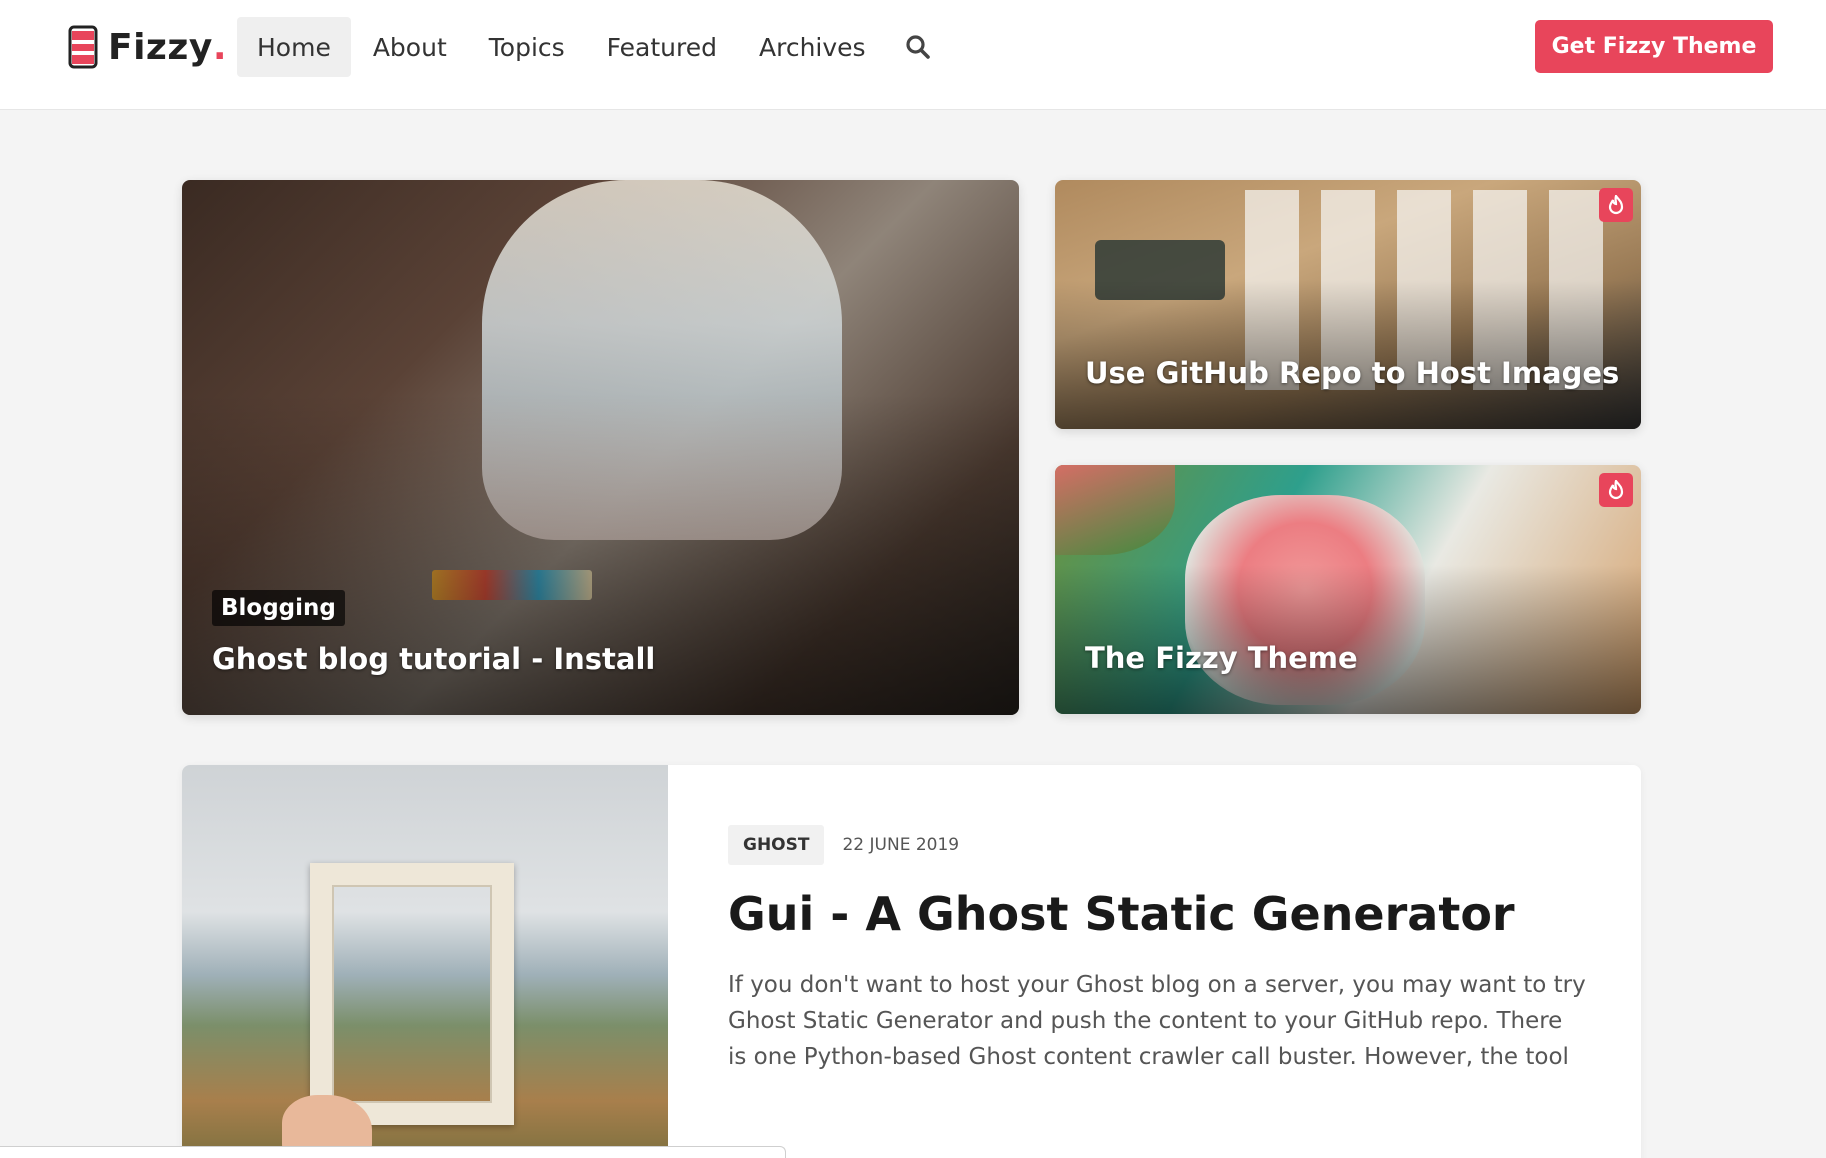  I want to click on post-date: 22 JUNE 2019, so click(901, 845).